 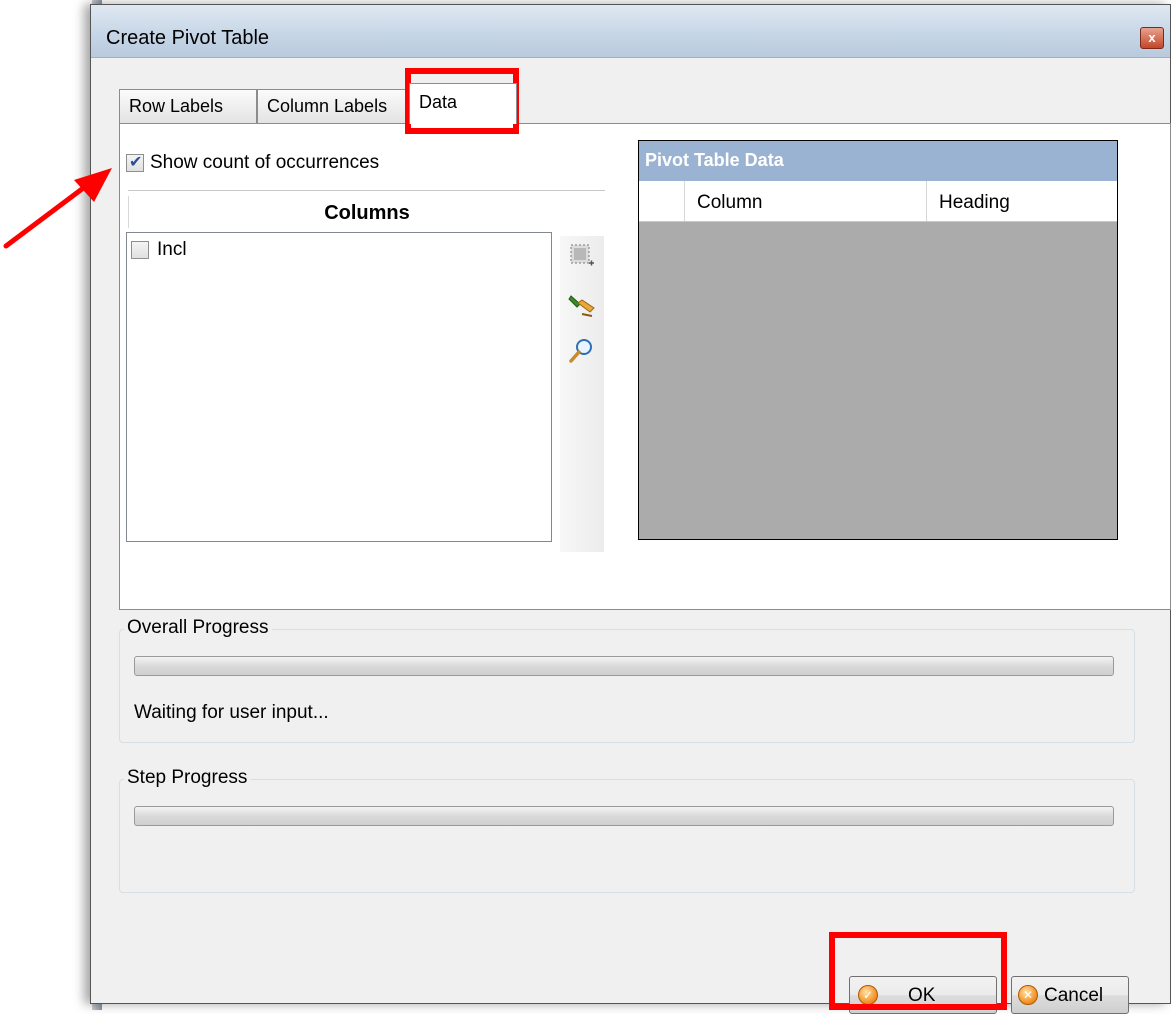 What do you see at coordinates (135, 162) in the screenshot?
I see `show-count-checkbox` at bounding box center [135, 162].